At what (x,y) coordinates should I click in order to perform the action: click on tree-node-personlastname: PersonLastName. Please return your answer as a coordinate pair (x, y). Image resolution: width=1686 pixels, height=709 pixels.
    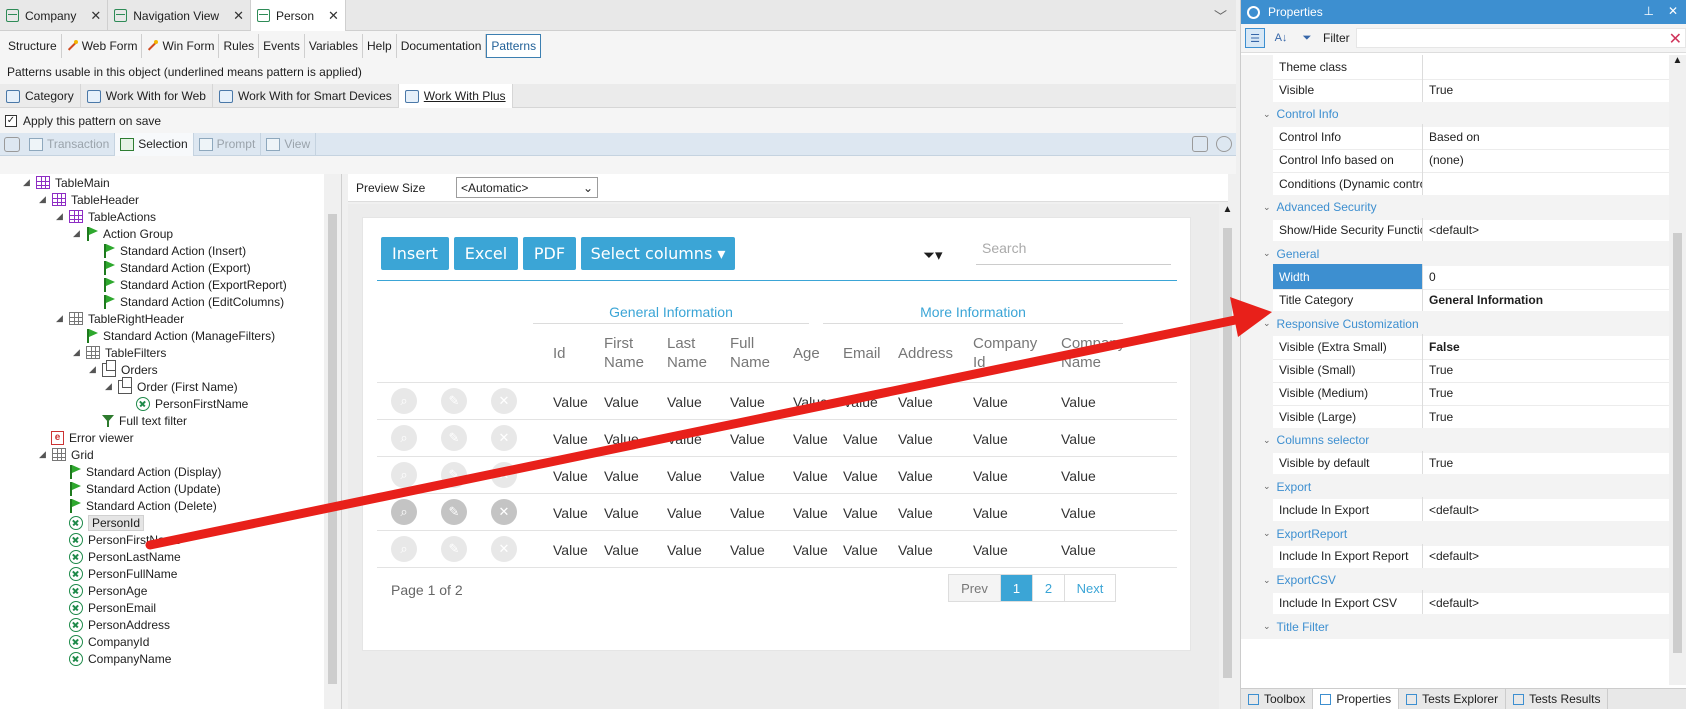
    Looking at the image, I should click on (125, 556).